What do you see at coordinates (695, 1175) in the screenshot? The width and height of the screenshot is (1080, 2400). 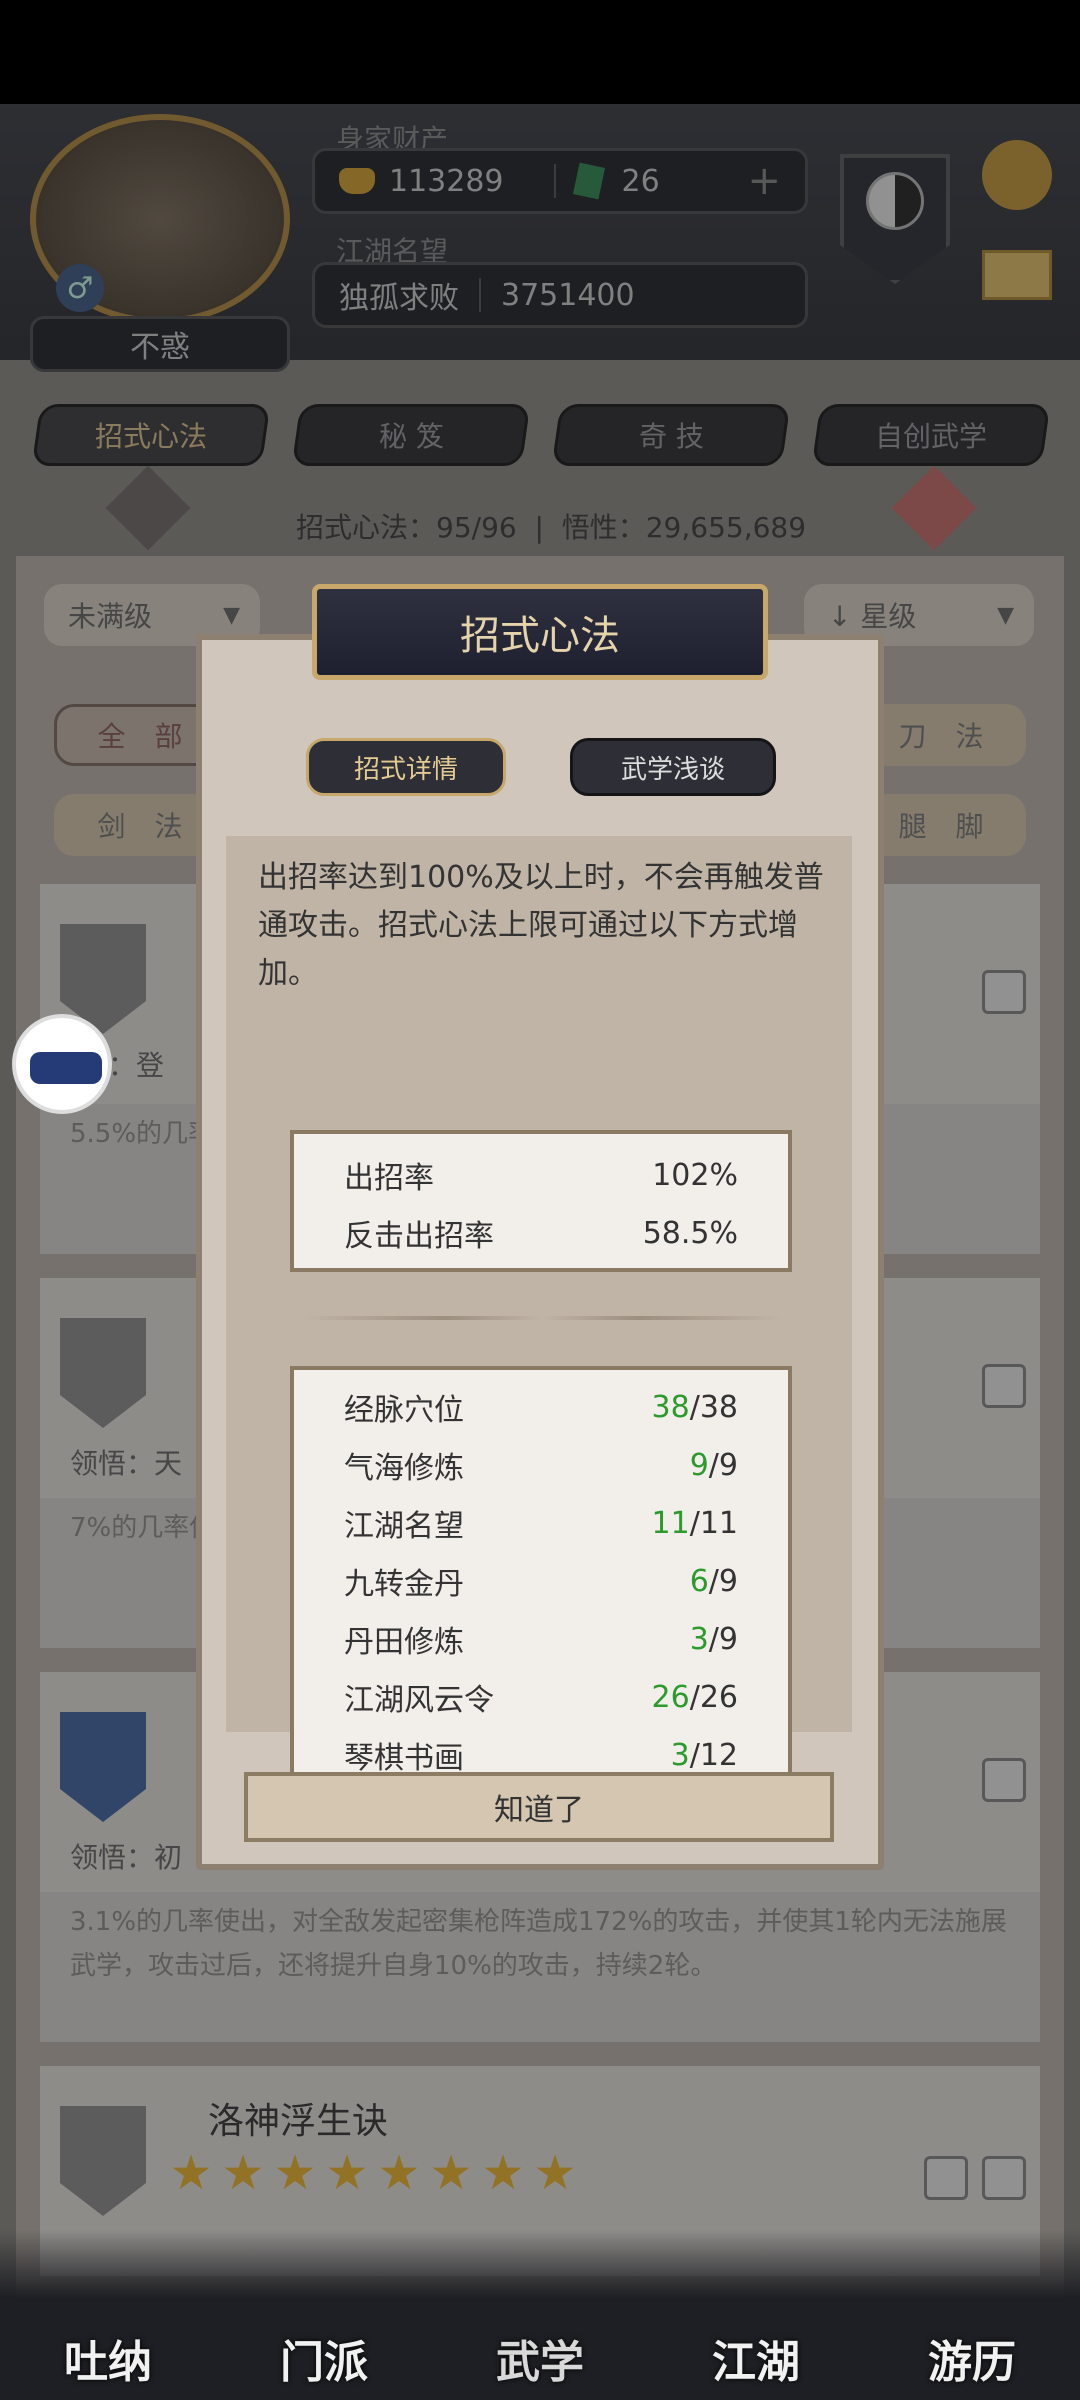 I see `rate-value: 102%` at bounding box center [695, 1175].